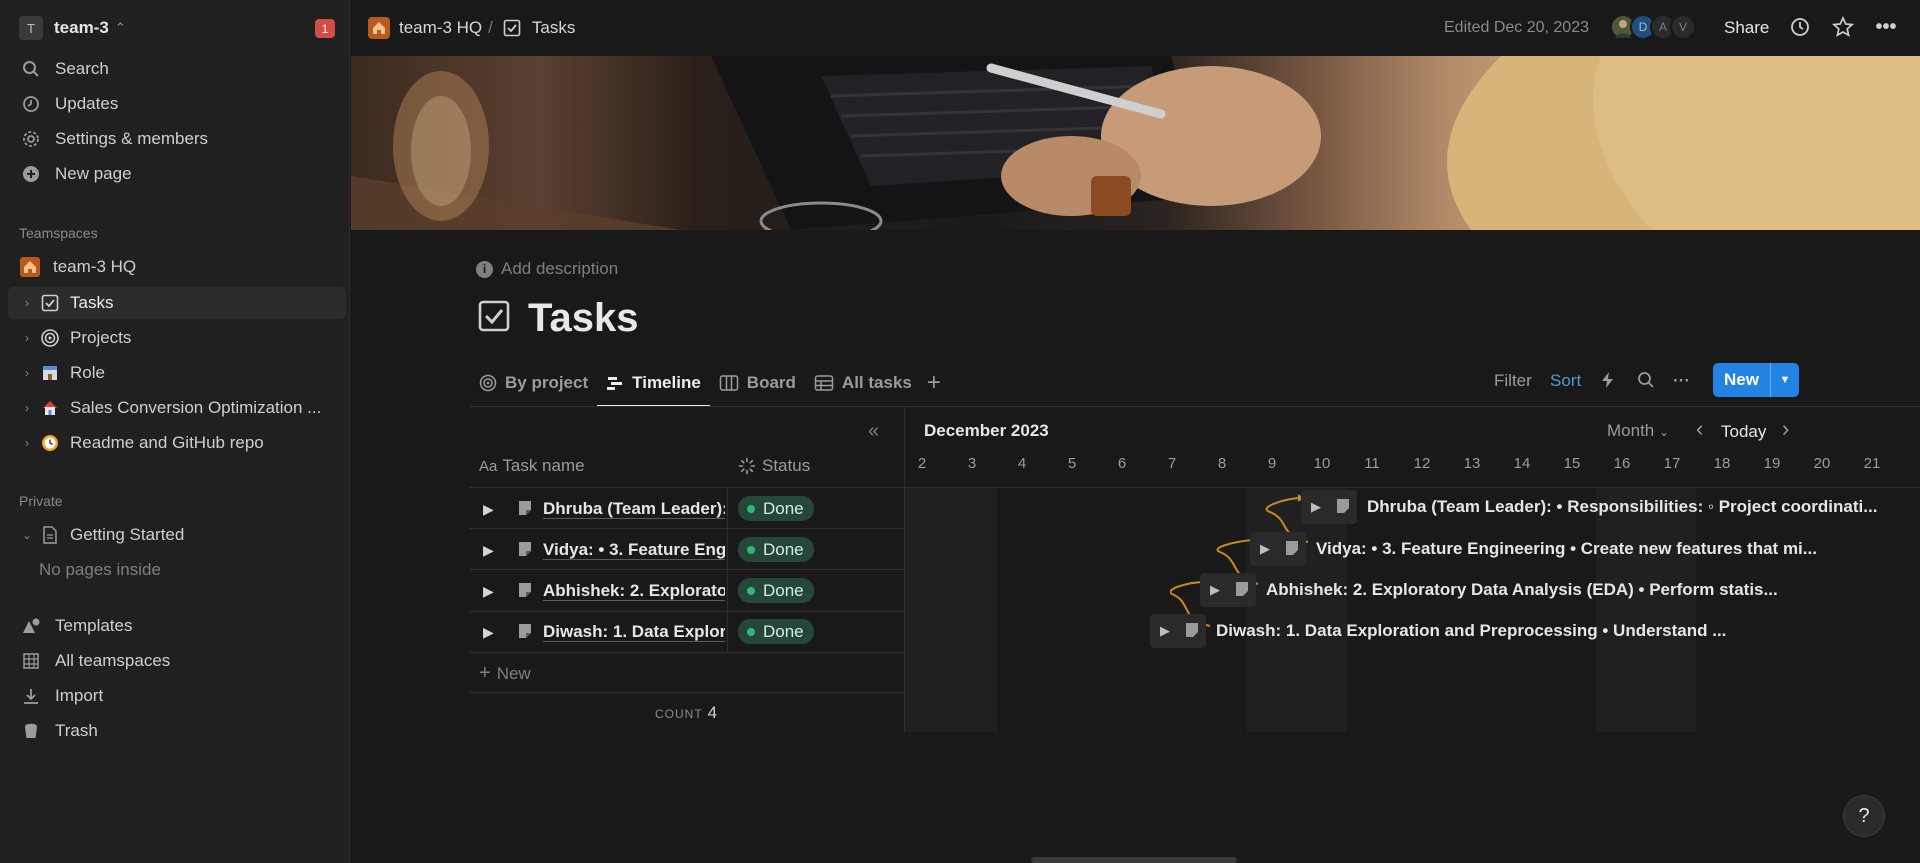 This screenshot has width=1920, height=863. I want to click on collapse-table-icon: «, so click(873, 431).